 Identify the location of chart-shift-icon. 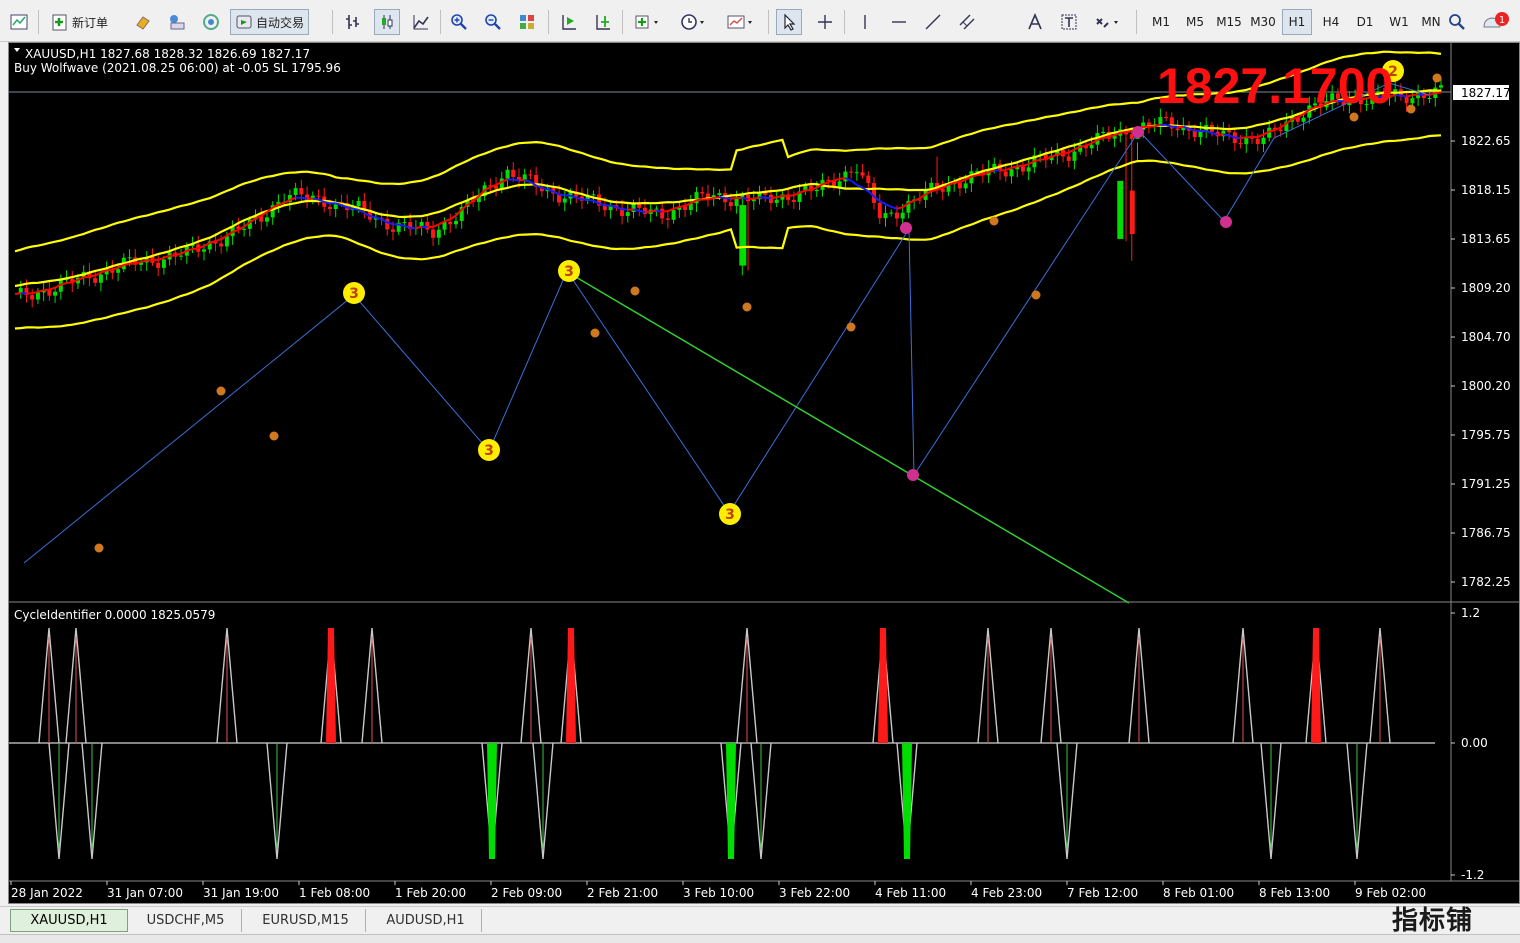
(603, 22).